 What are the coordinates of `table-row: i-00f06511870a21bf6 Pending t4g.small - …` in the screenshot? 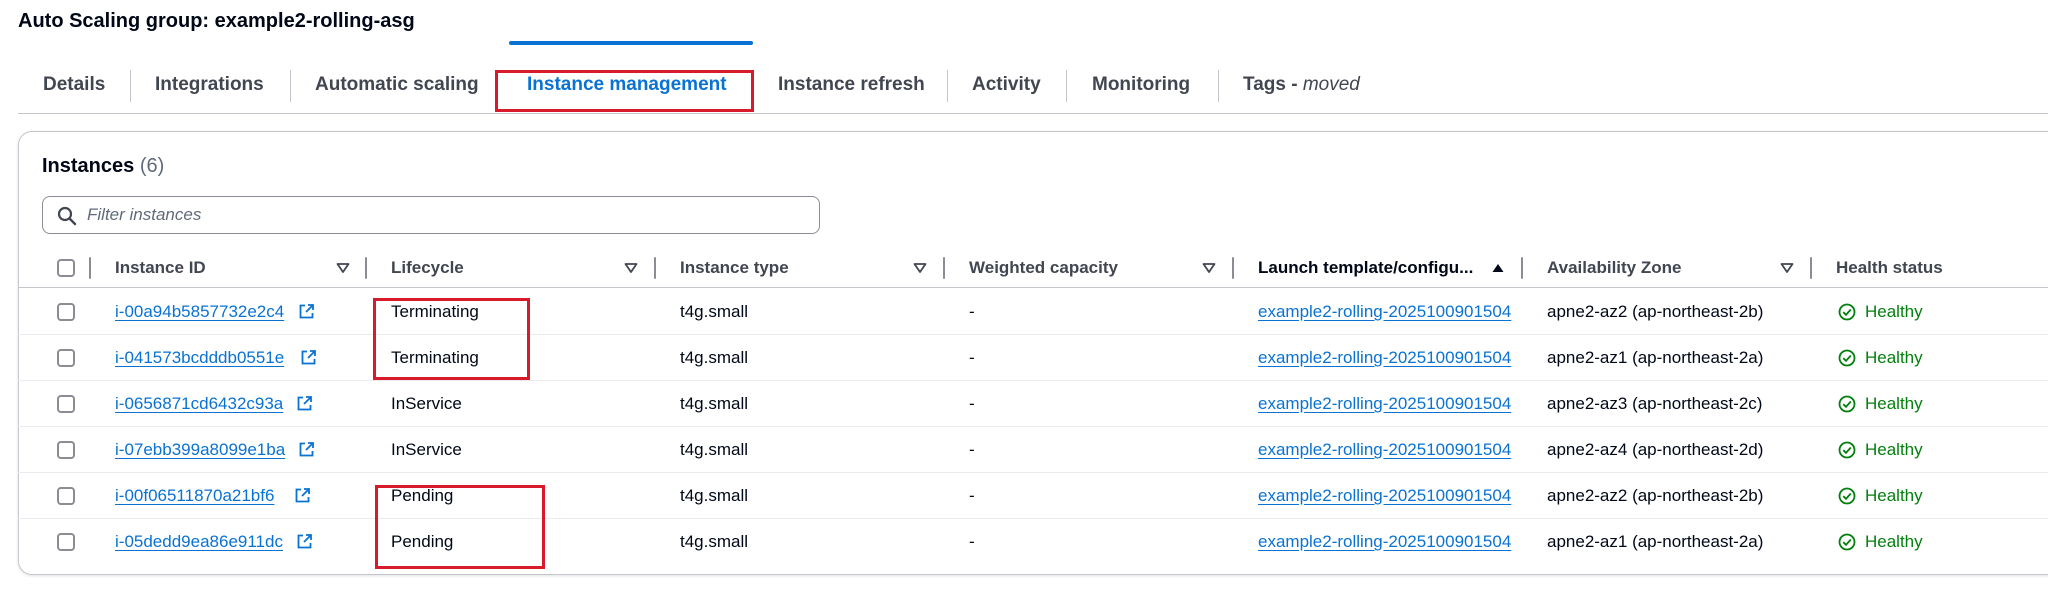 It's located at (1033, 496).